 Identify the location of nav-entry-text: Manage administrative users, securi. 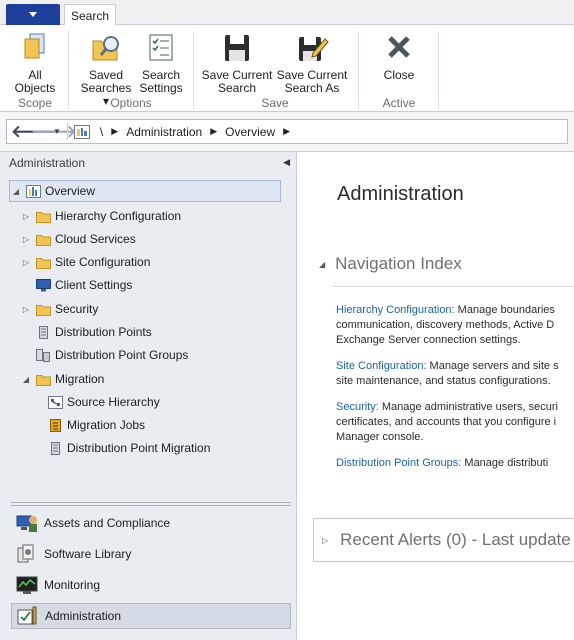
(468, 407).